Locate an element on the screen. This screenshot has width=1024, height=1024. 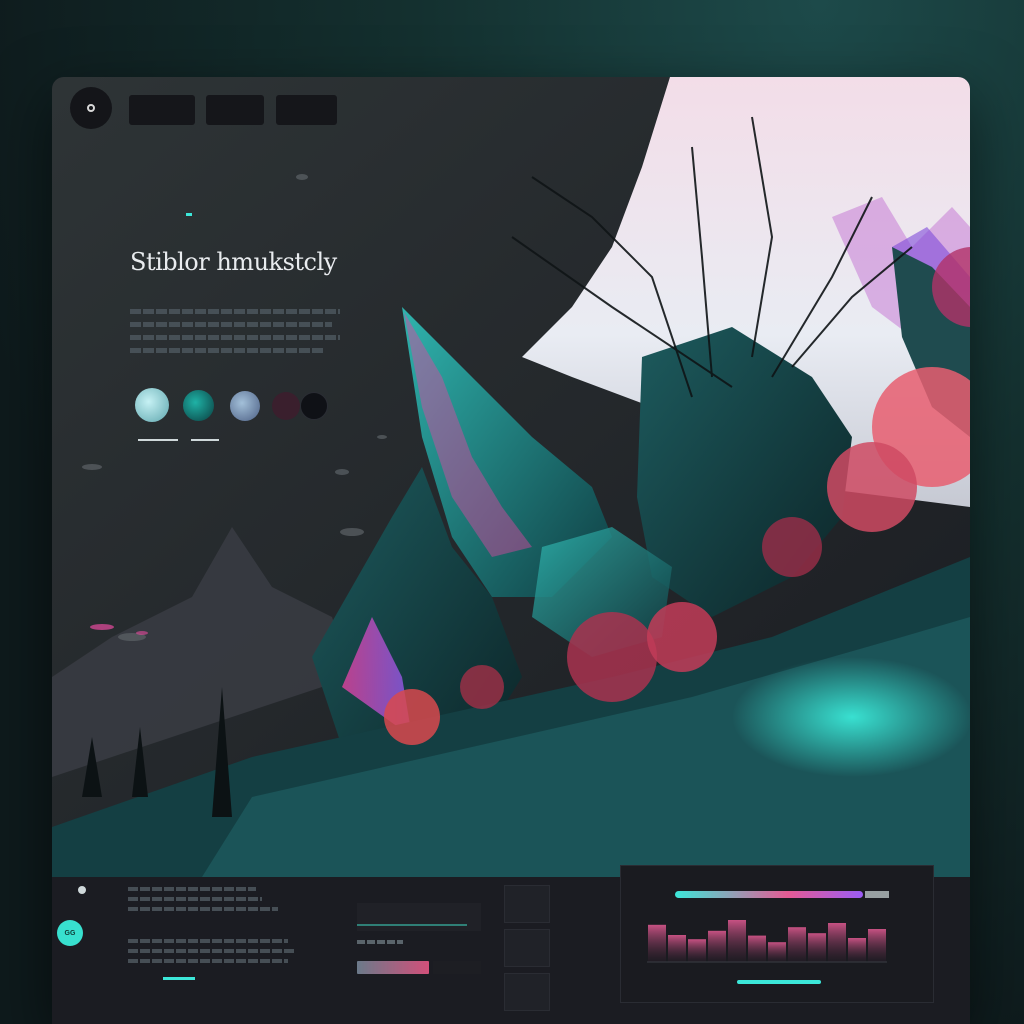
hero-title: Stiblor hmukstcly is located at coordinates (233, 262).